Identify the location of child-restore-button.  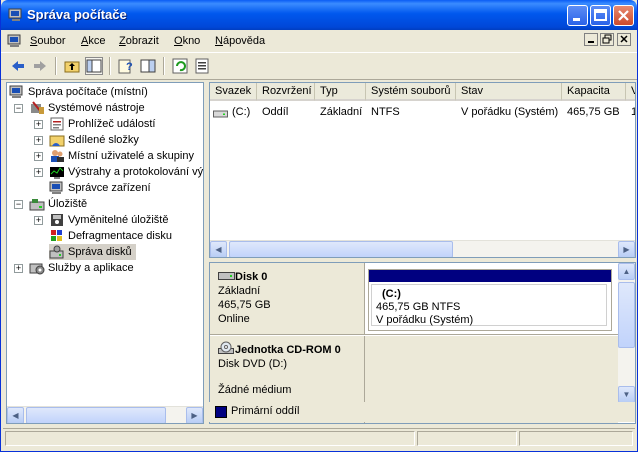
(607, 39).